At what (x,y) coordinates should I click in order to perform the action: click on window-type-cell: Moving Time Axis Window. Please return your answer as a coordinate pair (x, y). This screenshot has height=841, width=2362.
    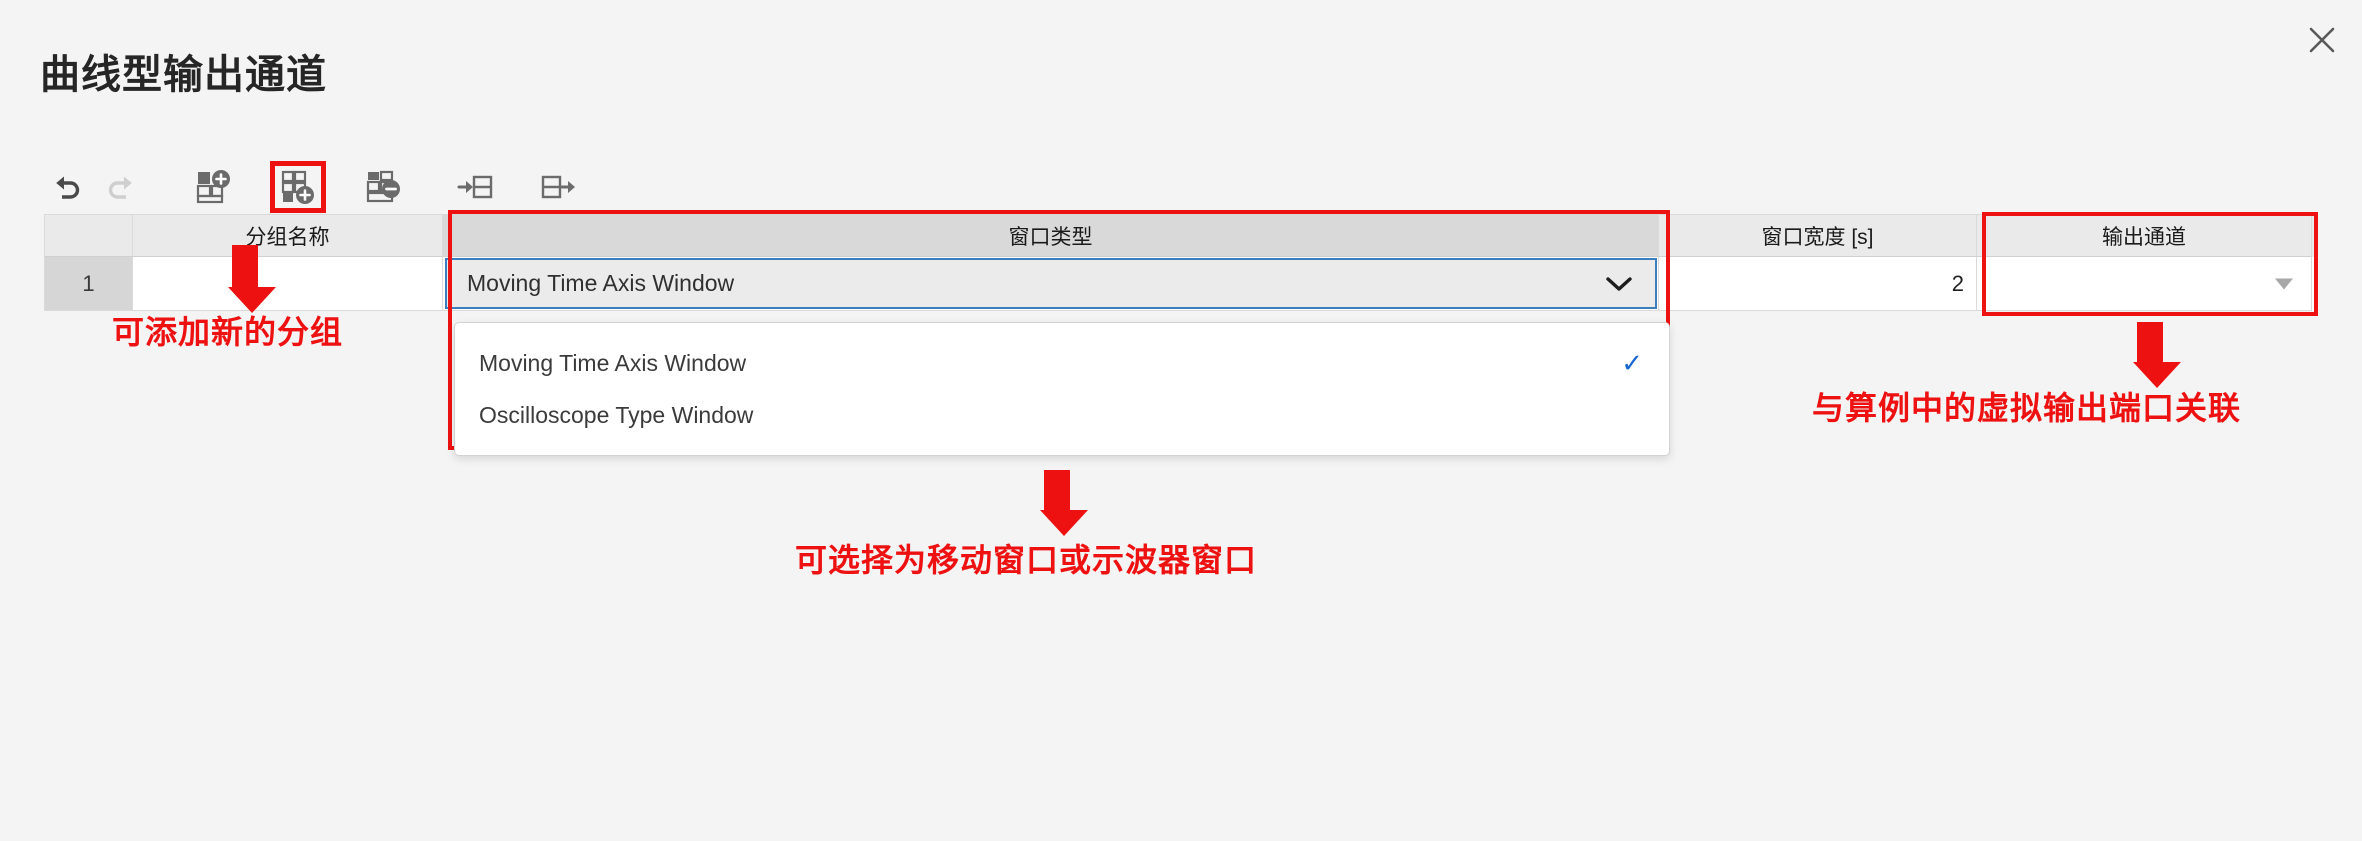
    Looking at the image, I should click on (1051, 284).